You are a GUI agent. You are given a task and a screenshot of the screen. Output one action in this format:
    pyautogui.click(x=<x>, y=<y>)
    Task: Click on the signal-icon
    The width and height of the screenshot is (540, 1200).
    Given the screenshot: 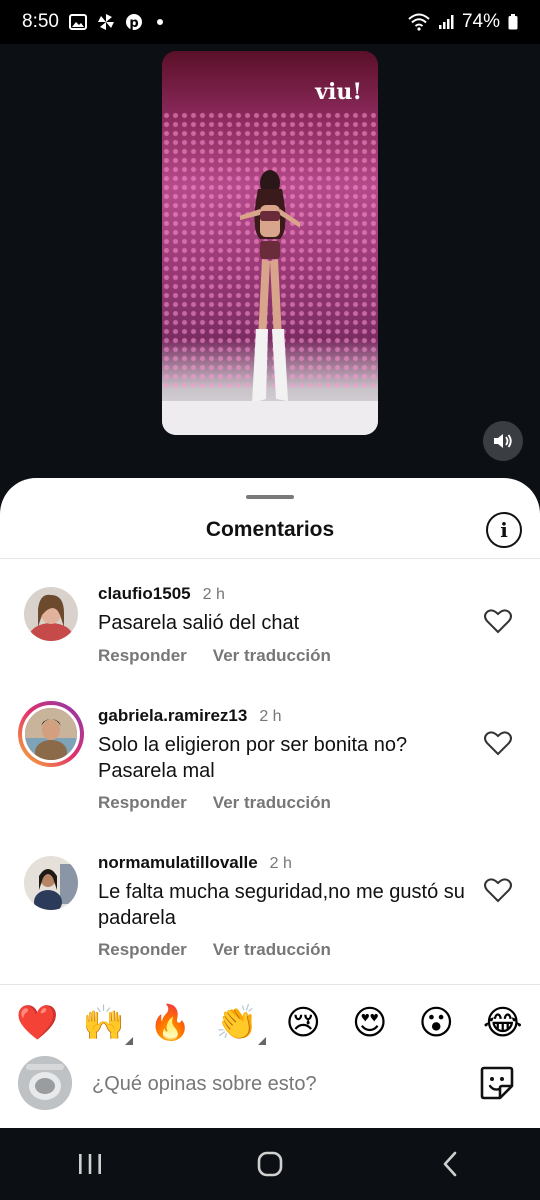 What is the action you would take?
    pyautogui.click(x=446, y=22)
    